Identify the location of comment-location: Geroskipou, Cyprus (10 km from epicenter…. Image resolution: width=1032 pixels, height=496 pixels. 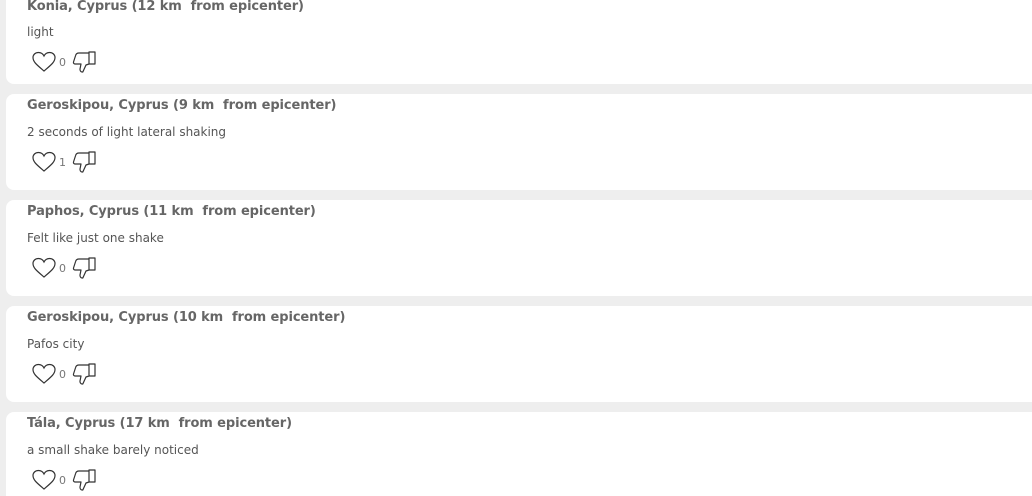
(186, 317).